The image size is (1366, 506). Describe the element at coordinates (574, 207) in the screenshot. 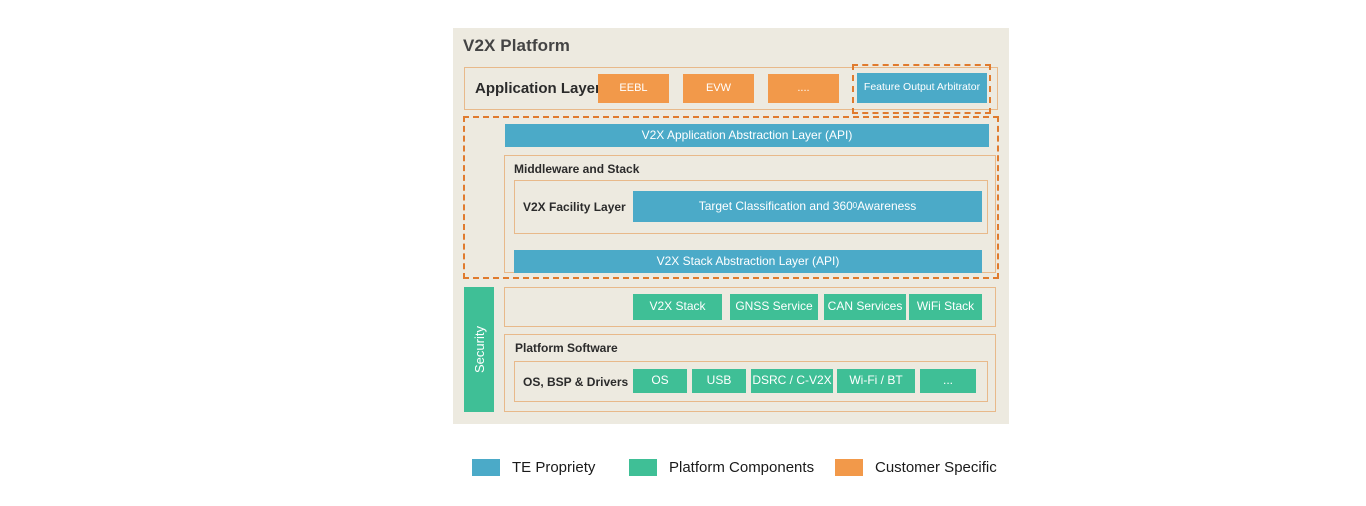

I see `v2x-facility-layer-label: V2X Facility Layer` at that location.